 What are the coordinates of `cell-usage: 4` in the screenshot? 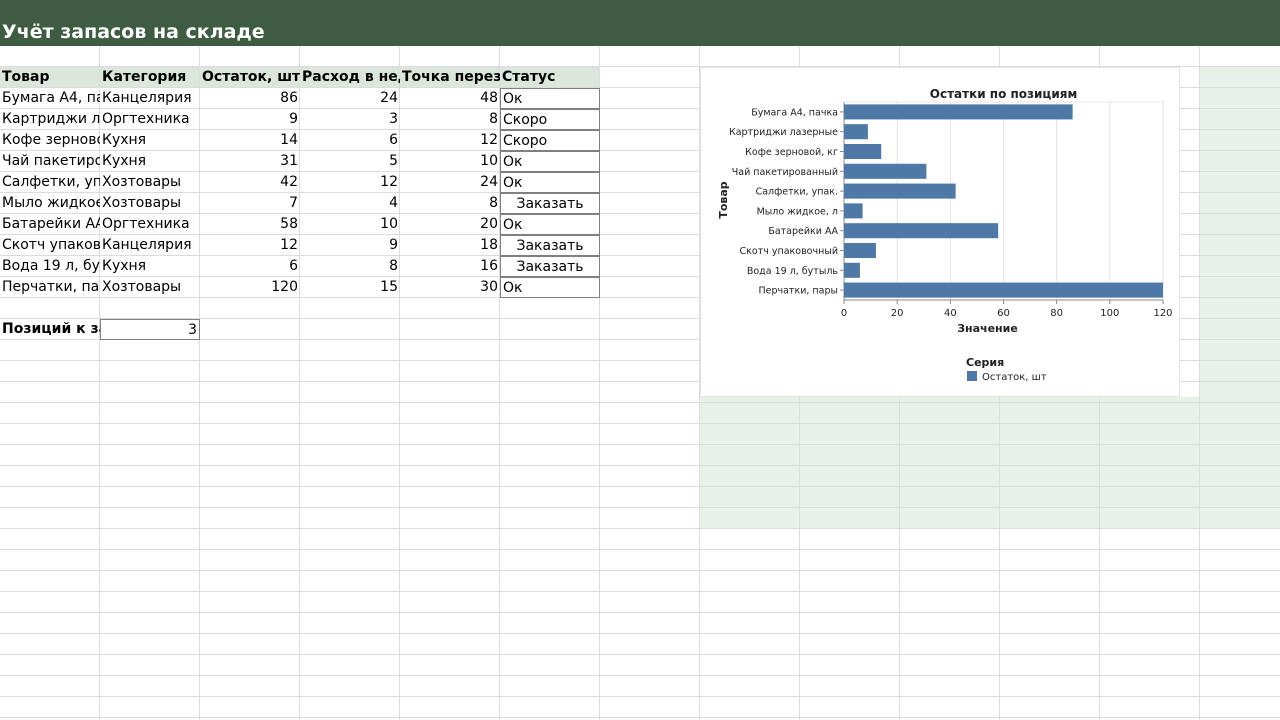 It's located at (350, 203).